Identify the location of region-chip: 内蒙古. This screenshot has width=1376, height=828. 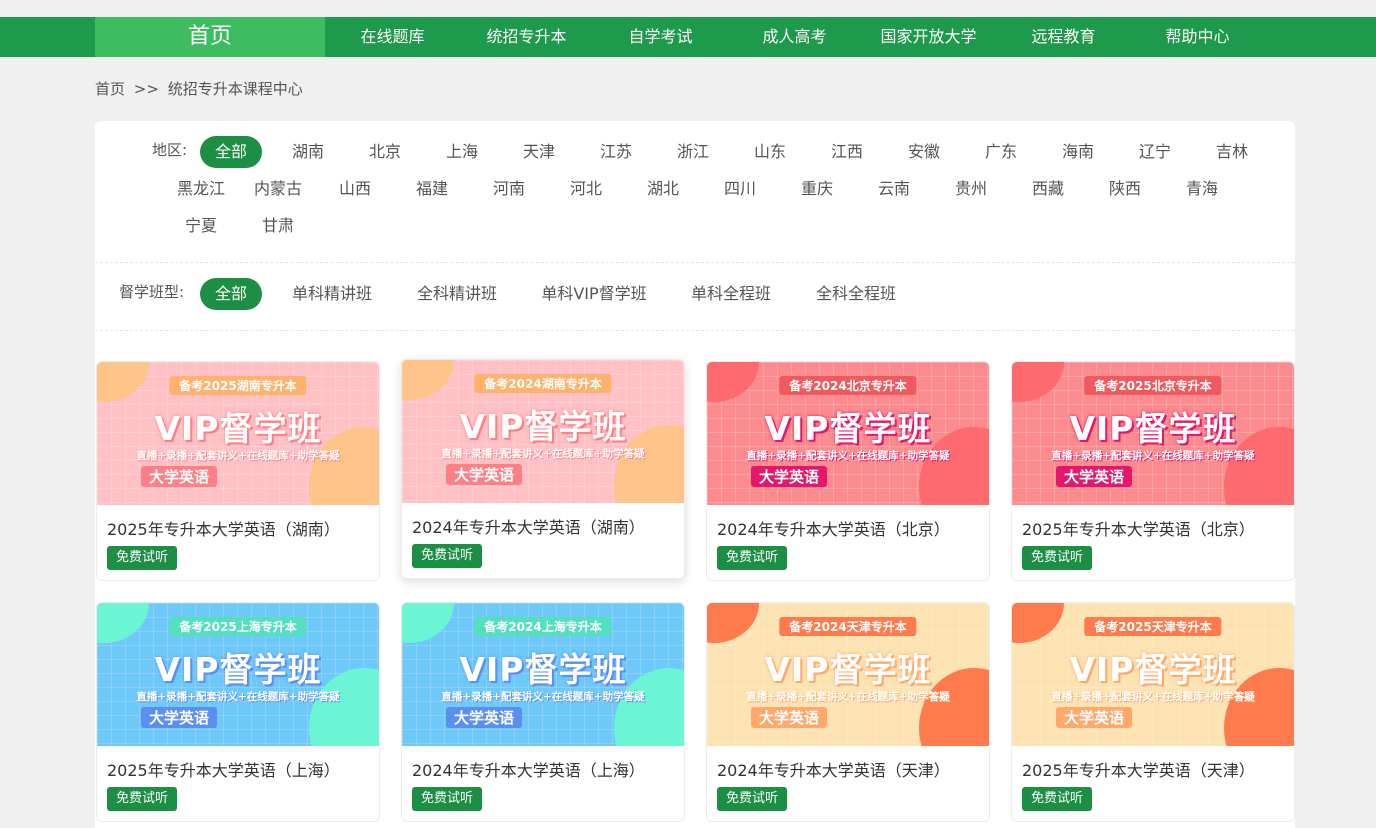
(278, 189).